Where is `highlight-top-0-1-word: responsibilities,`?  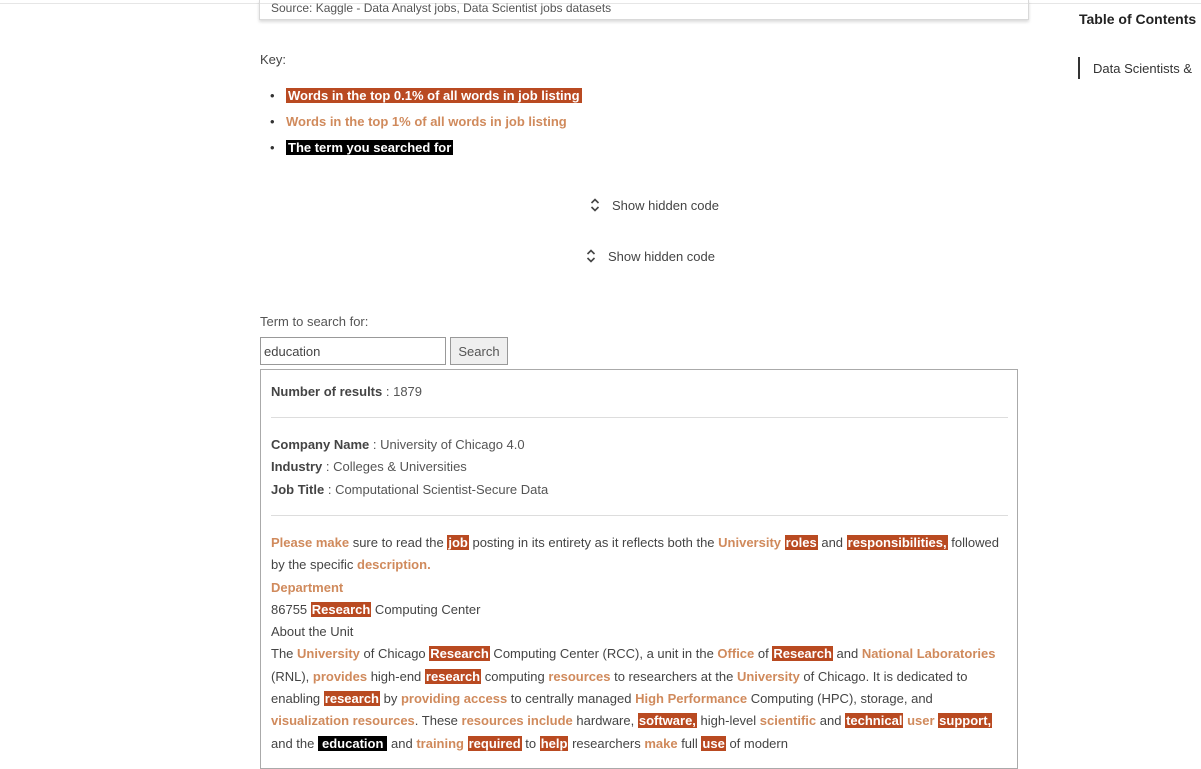 highlight-top-0-1-word: responsibilities, is located at coordinates (897, 542).